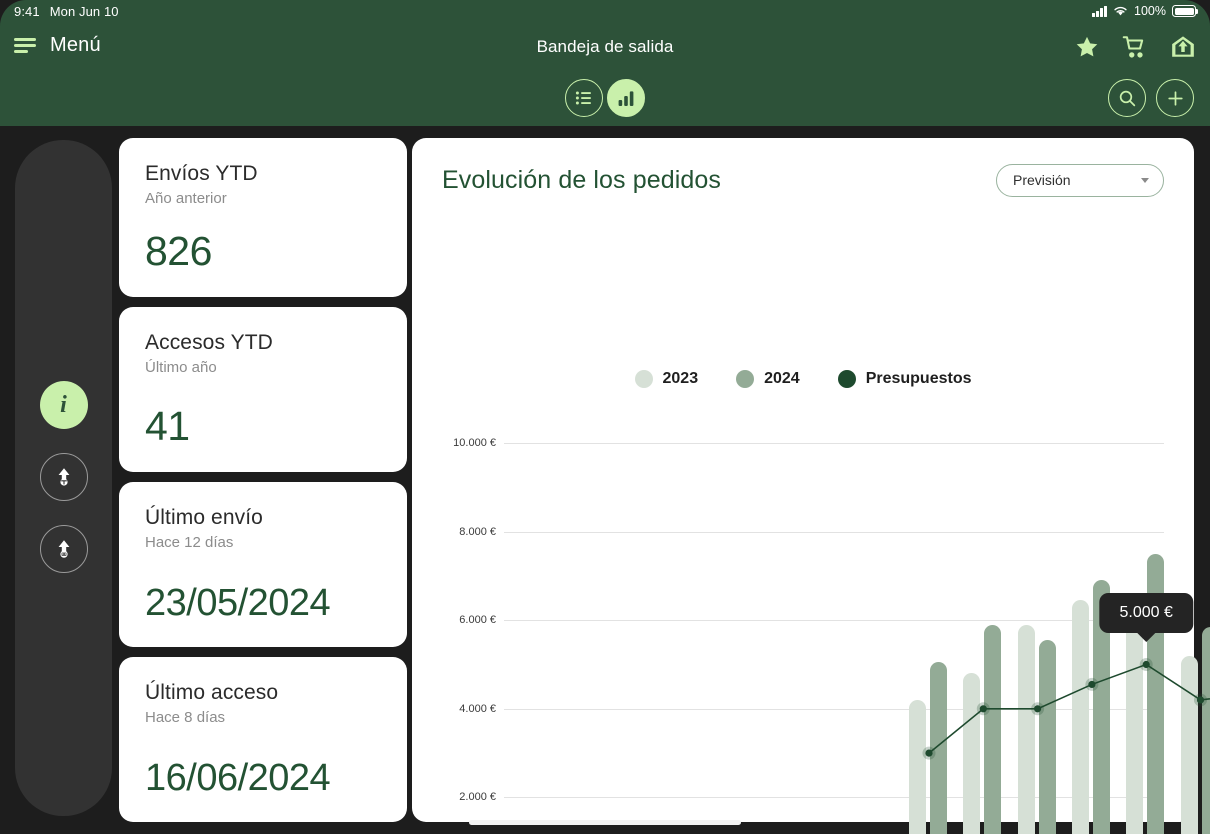  I want to click on info-icon-button: i, so click(63, 405).